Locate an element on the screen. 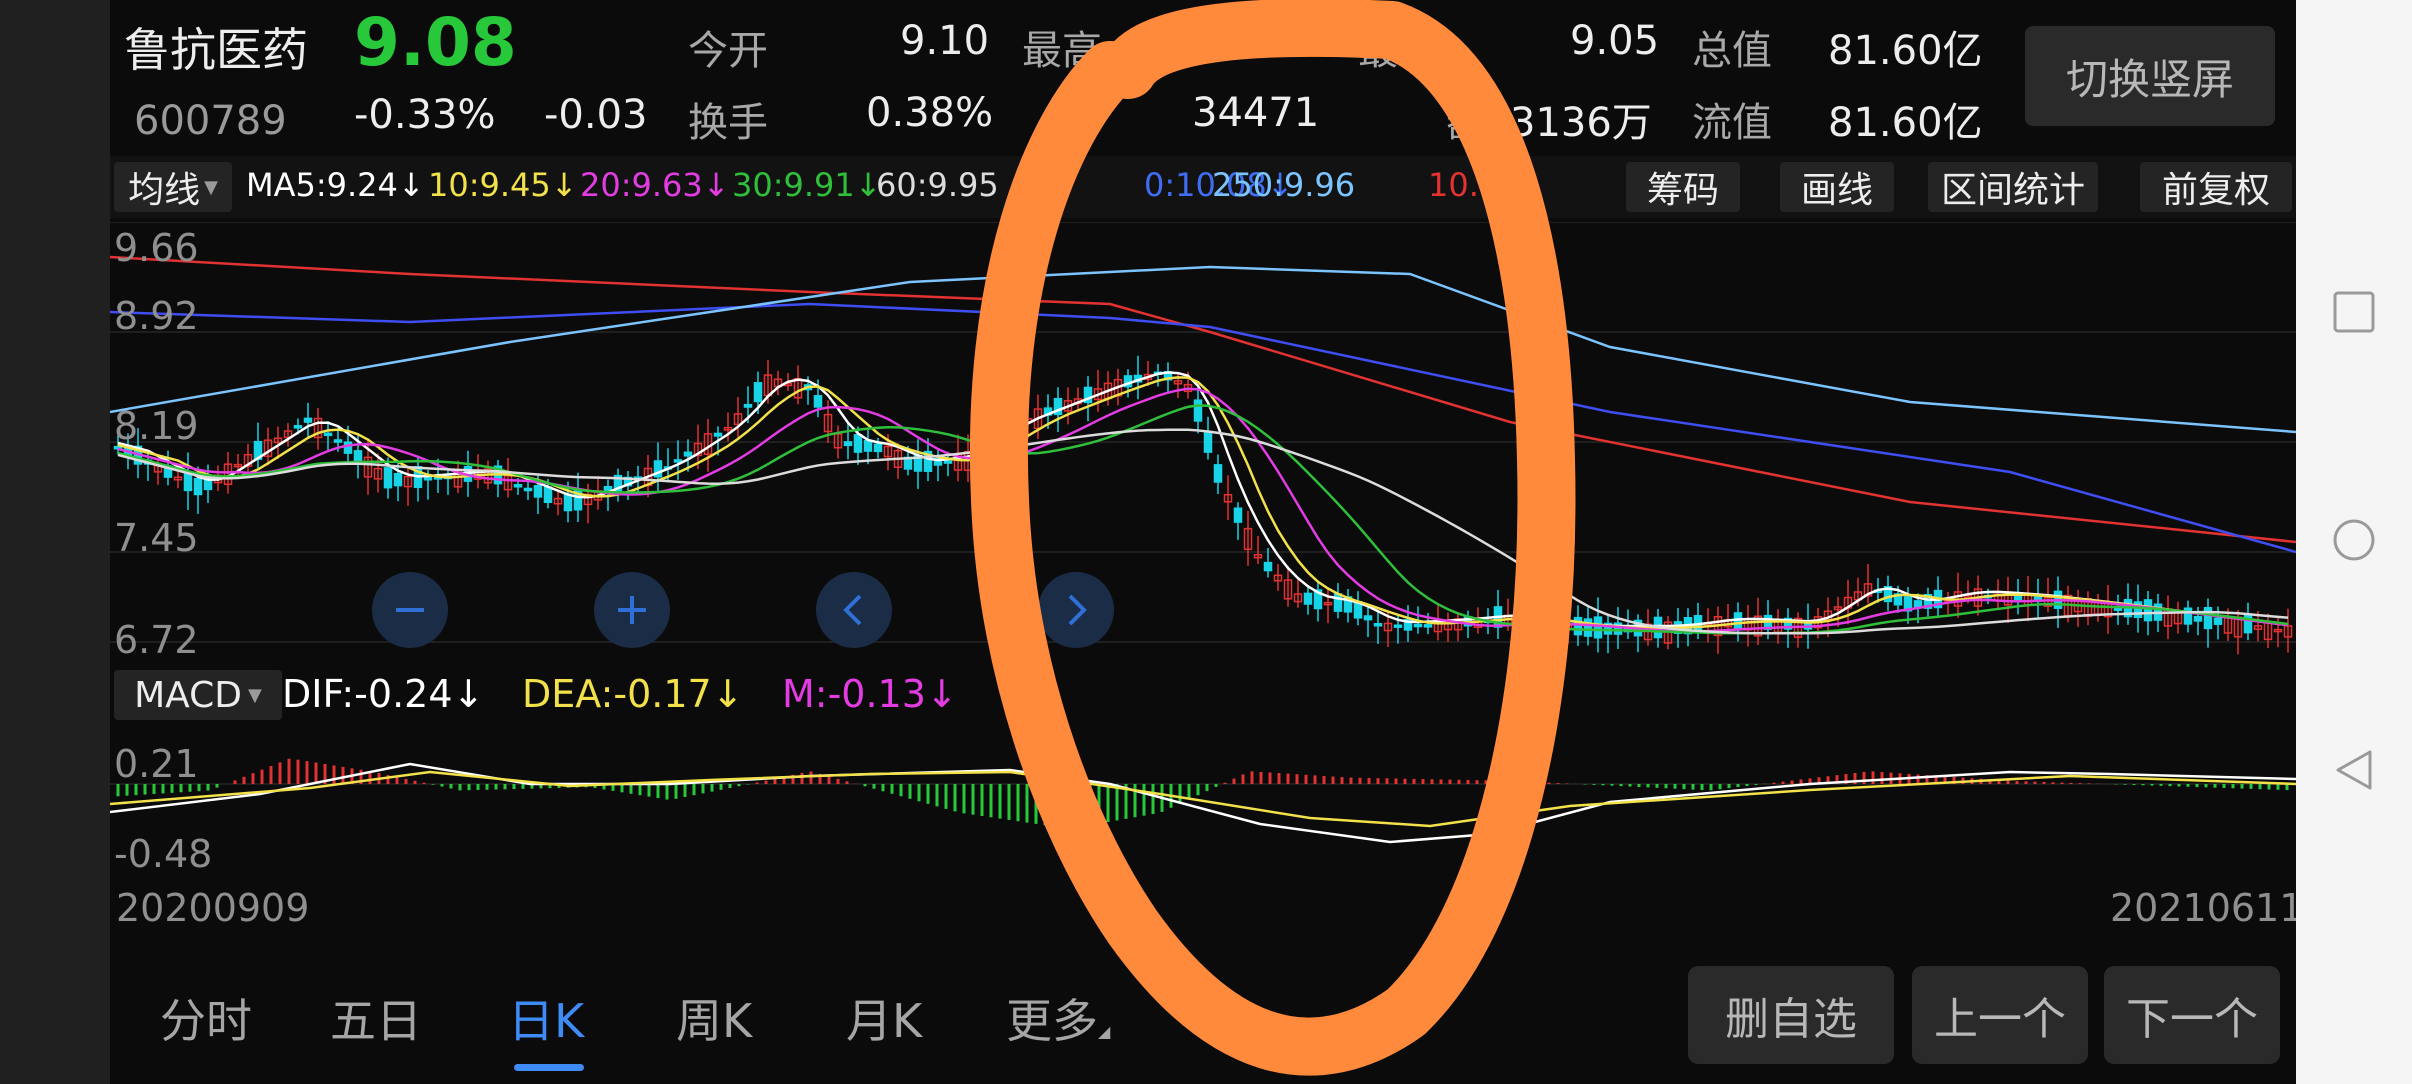  back-icon is located at coordinates (2354, 770).